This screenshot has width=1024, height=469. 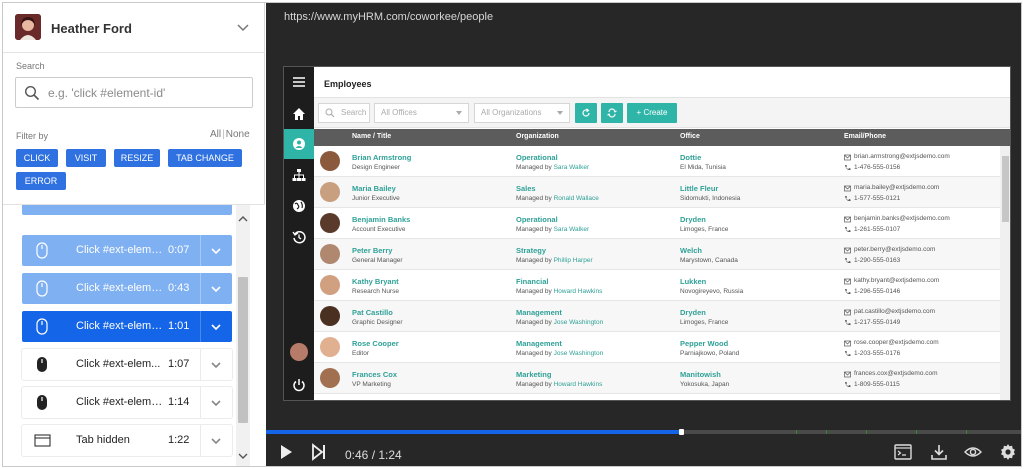 I want to click on employee-email: kathy.bryant@extjsdemo.com, so click(x=896, y=280).